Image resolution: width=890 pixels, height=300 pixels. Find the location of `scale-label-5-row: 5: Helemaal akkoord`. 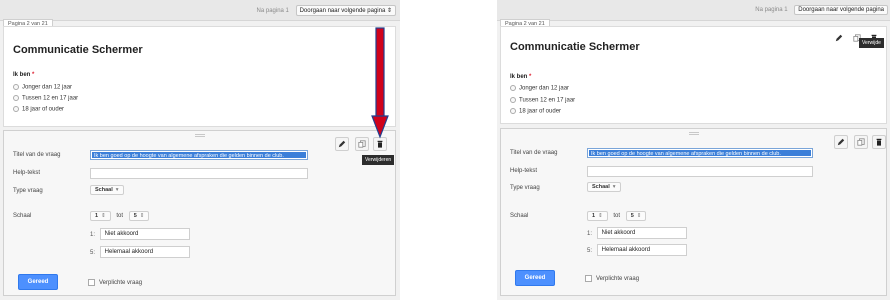

scale-label-5-row: 5: Helemaal akkoord is located at coordinates (637, 250).